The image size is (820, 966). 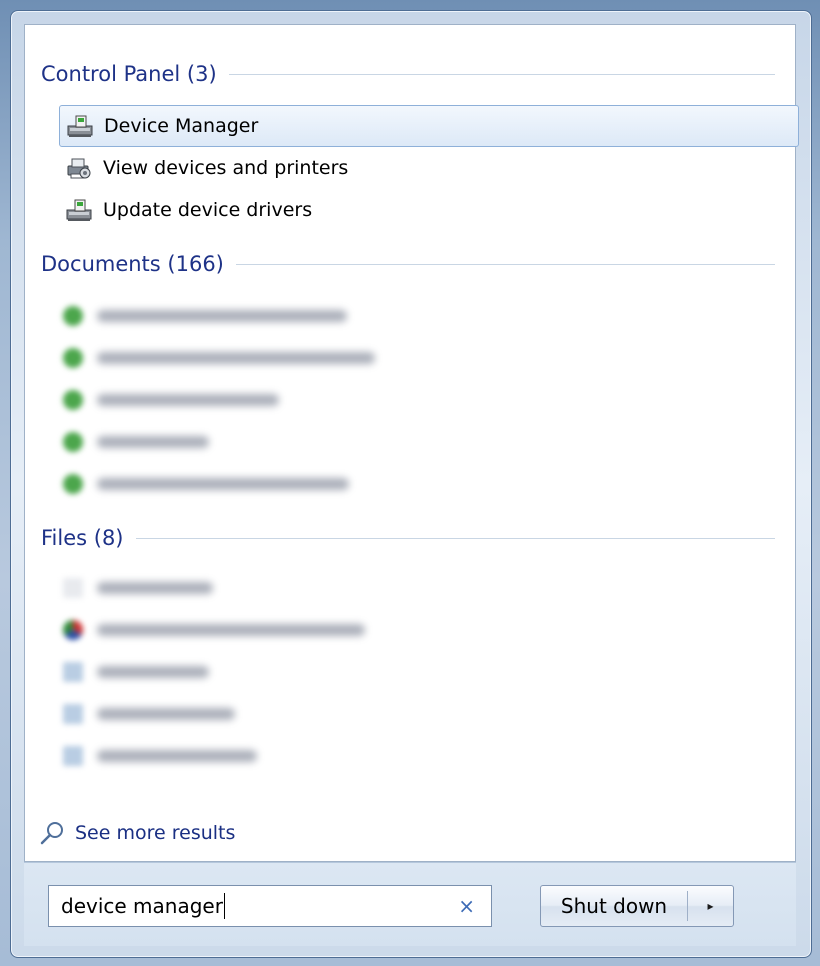 I want to click on section-title: Documents (166), so click(x=132, y=264).